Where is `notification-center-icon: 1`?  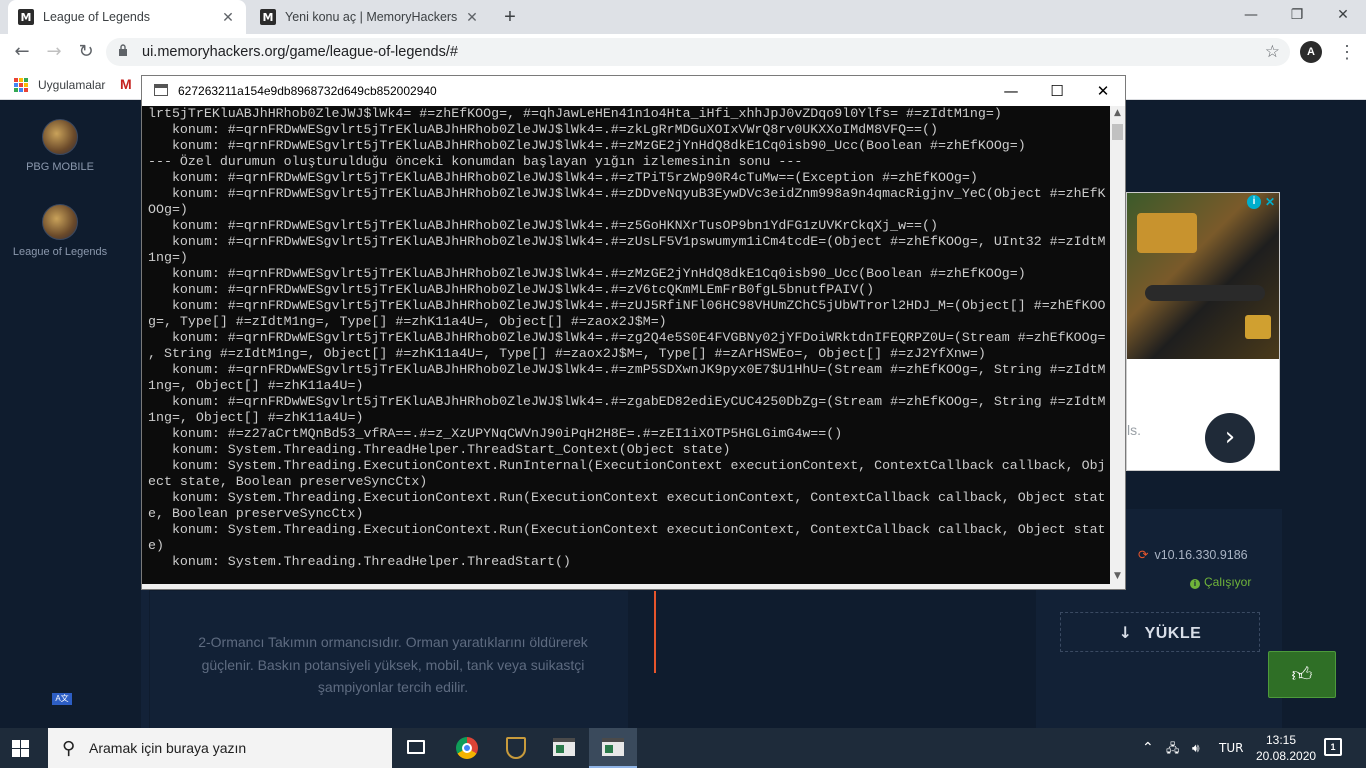 notification-center-icon: 1 is located at coordinates (1333, 747).